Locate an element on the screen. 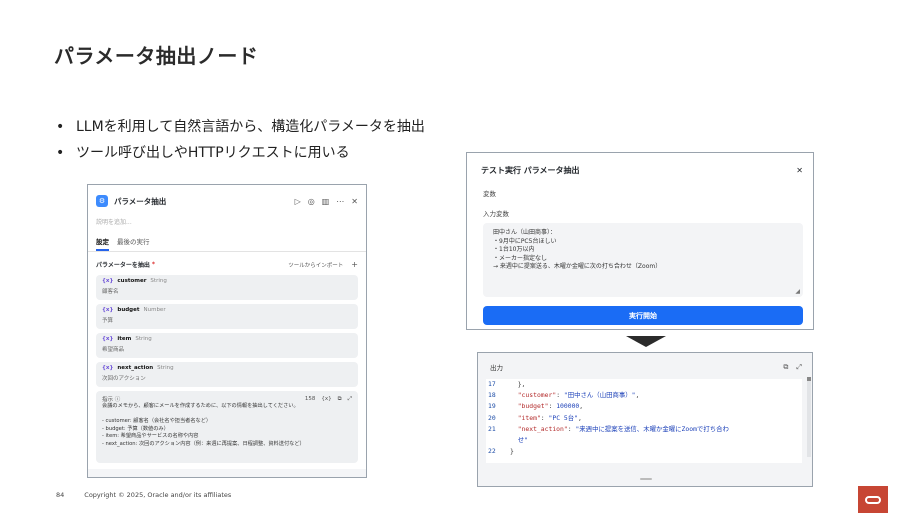 The image size is (916, 513). bullet-text: LLMを利用して自然言語から、構造化パラメータを抽出 is located at coordinates (250, 127).